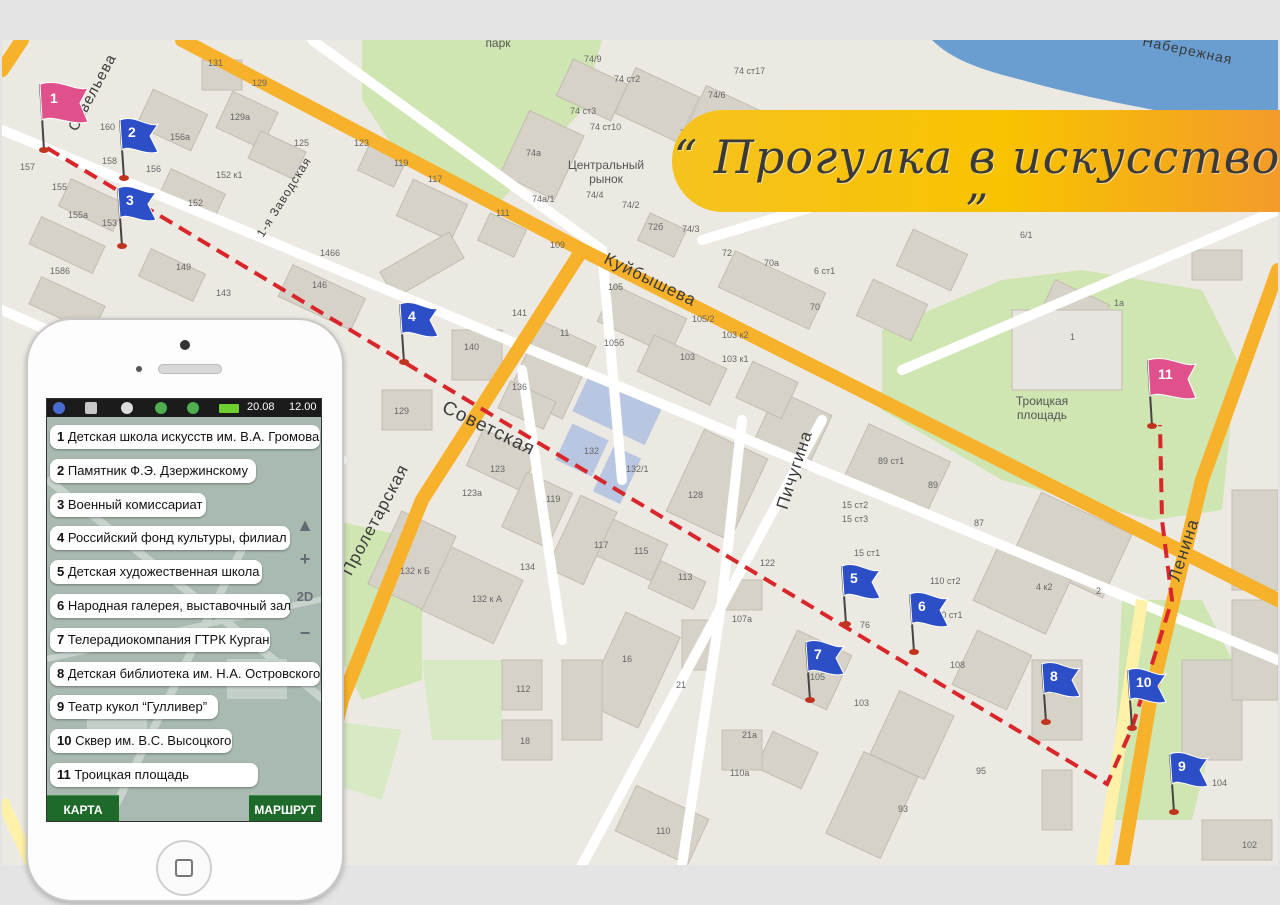 This screenshot has height=905, width=1280. I want to click on house-number: 136, so click(520, 387).